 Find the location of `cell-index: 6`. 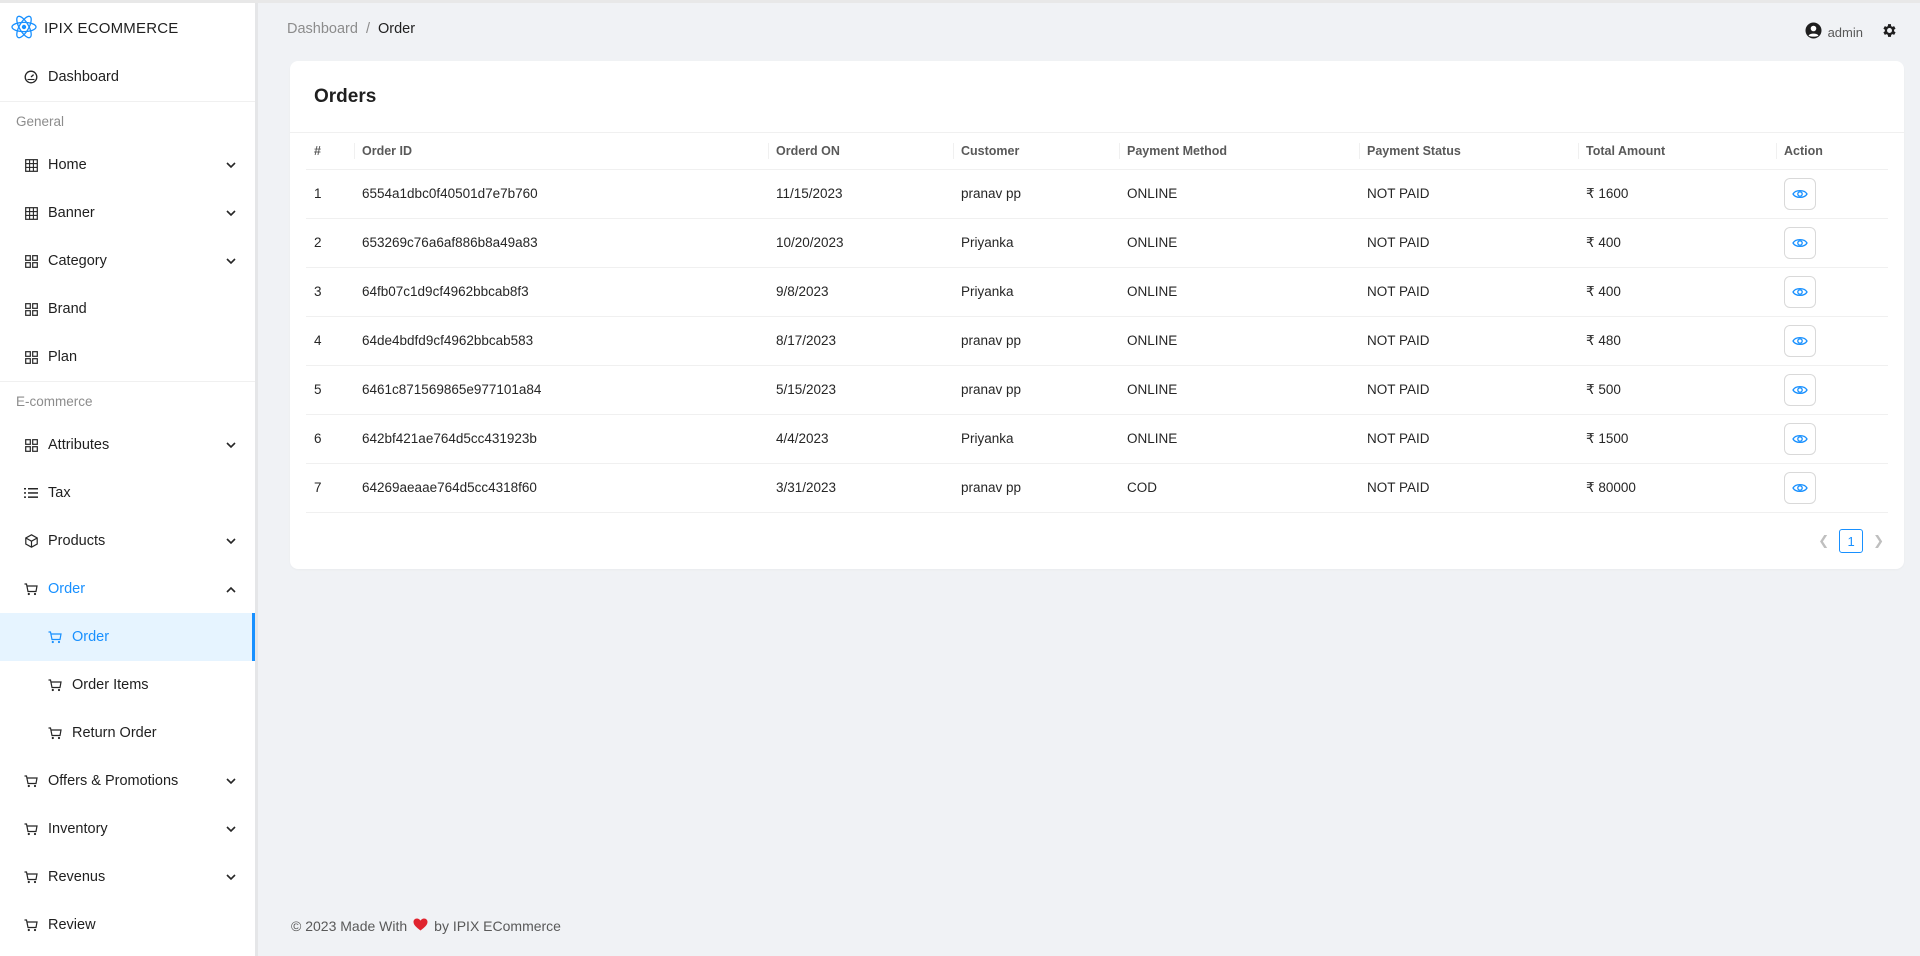

cell-index: 6 is located at coordinates (330, 439).